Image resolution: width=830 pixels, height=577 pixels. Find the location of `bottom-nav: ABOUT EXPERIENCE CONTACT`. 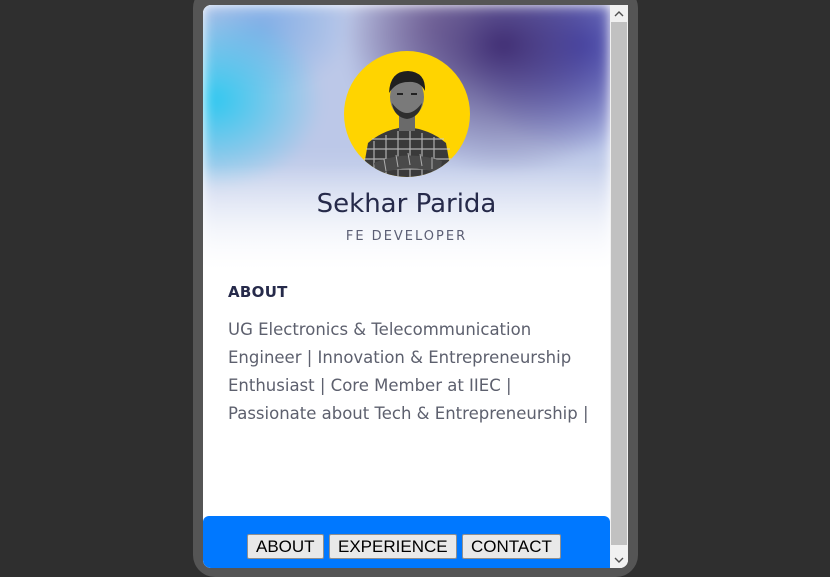

bottom-nav: ABOUT EXPERIENCE CONTACT is located at coordinates (406, 542).